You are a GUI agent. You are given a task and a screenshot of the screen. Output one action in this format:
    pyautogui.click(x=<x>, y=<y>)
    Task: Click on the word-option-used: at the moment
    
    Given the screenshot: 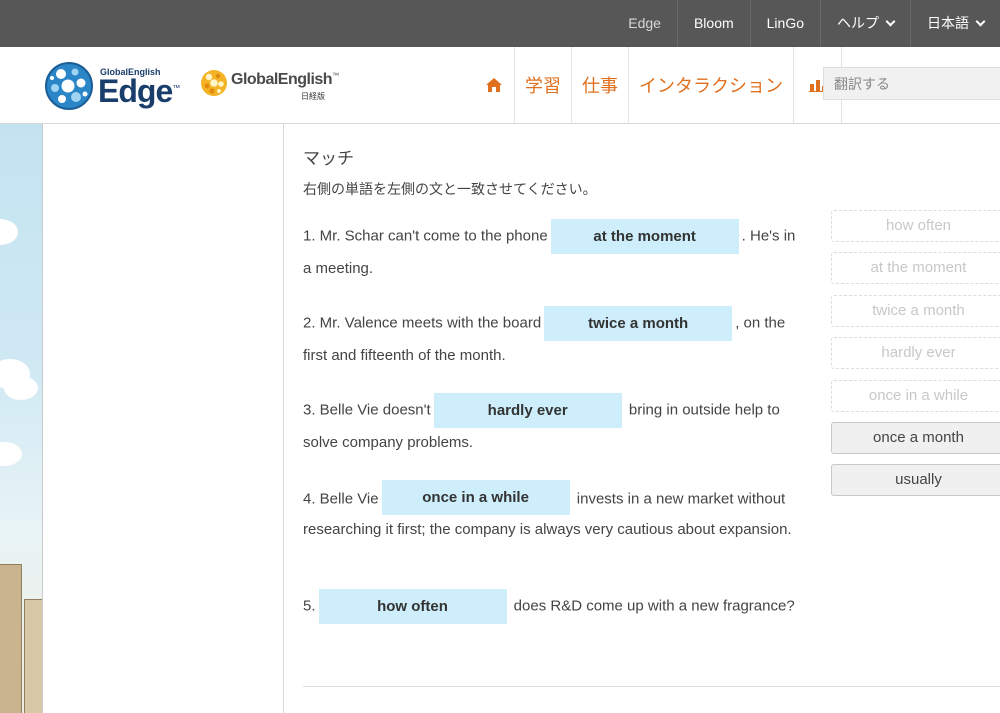 What is the action you would take?
    pyautogui.click(x=915, y=268)
    